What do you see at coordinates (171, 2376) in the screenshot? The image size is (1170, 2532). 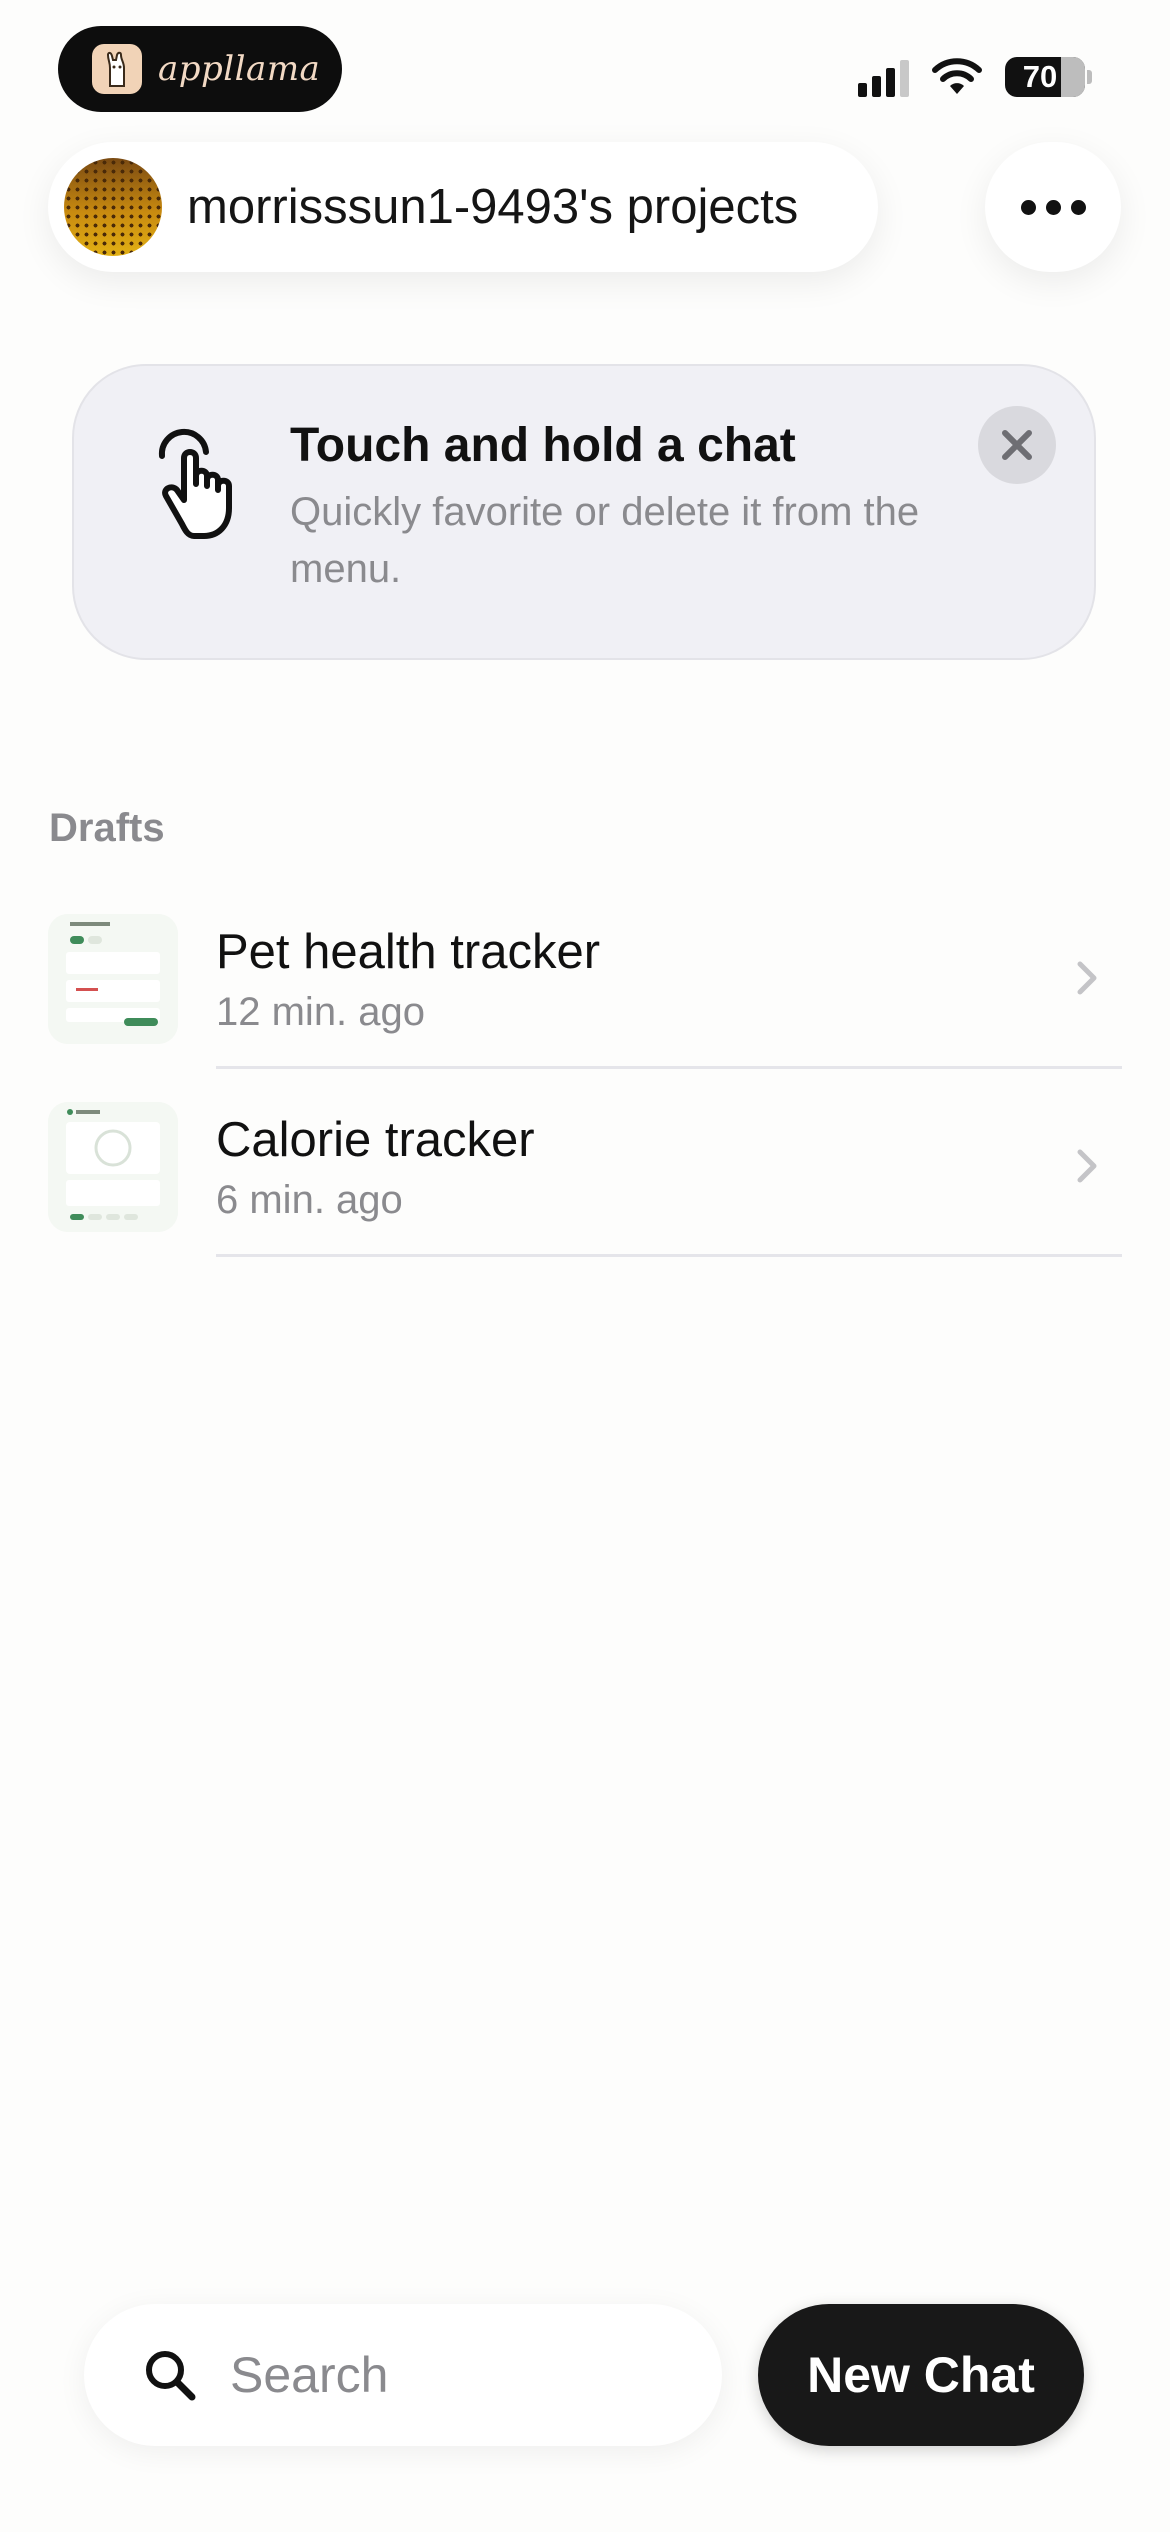 I see `search-icon` at bounding box center [171, 2376].